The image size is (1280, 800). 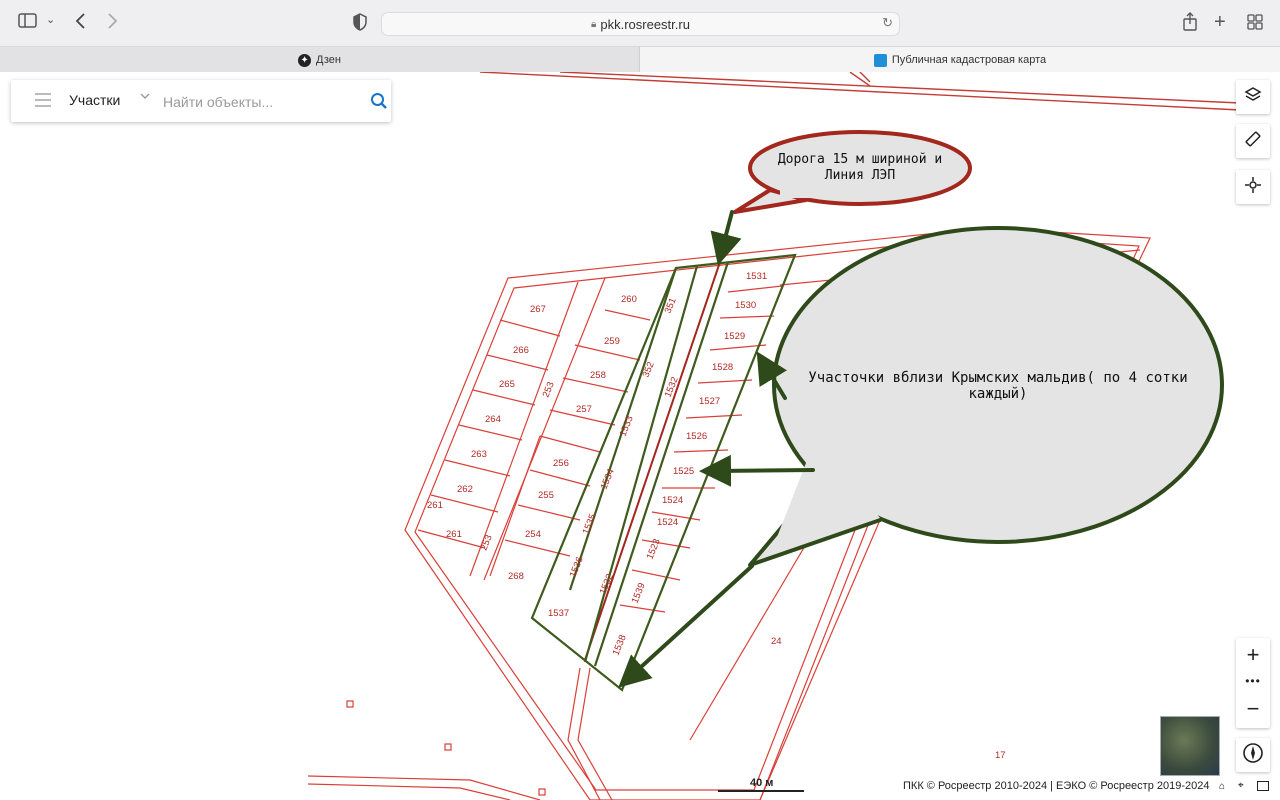 What do you see at coordinates (28, 23) in the screenshot?
I see `sidebar-icon` at bounding box center [28, 23].